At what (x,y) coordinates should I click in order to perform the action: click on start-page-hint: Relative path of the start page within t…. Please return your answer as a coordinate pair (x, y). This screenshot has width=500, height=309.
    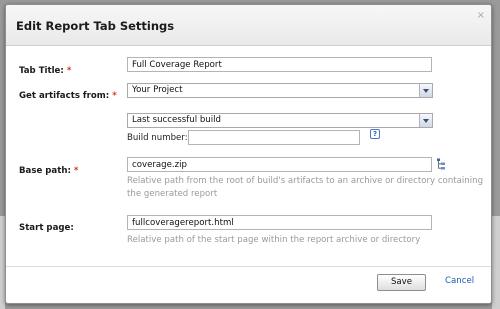
    Looking at the image, I should click on (274, 240).